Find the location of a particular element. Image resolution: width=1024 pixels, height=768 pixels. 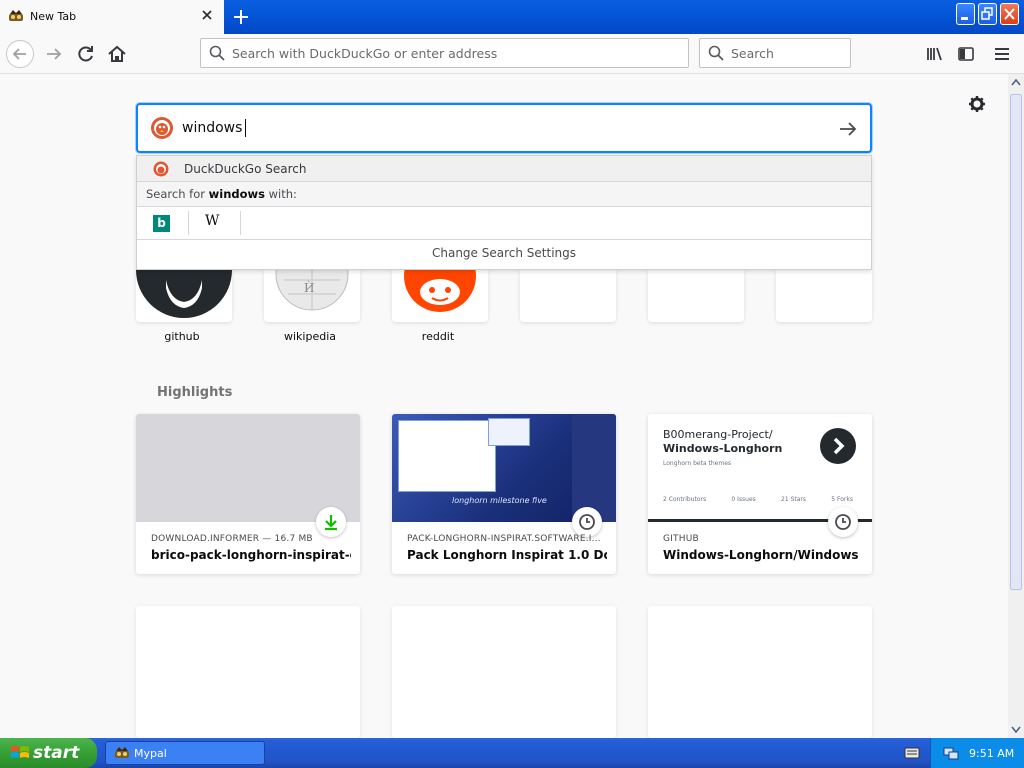

top-site-label: github is located at coordinates (182, 336).